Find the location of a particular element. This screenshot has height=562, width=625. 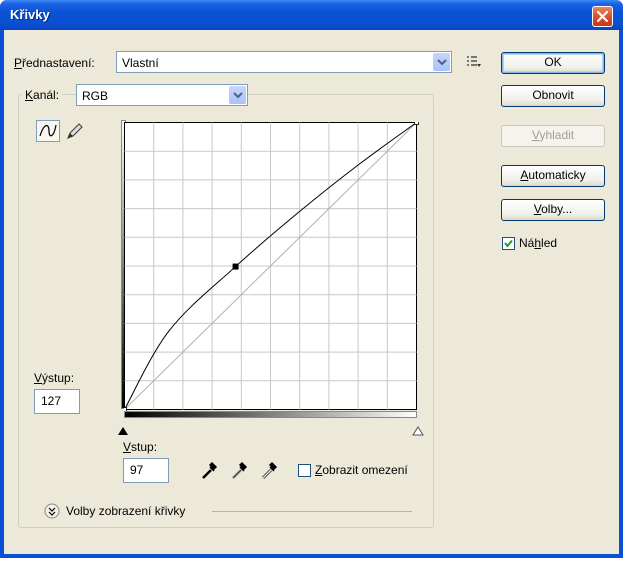

gray-eyedropper-icon is located at coordinates (240, 470).